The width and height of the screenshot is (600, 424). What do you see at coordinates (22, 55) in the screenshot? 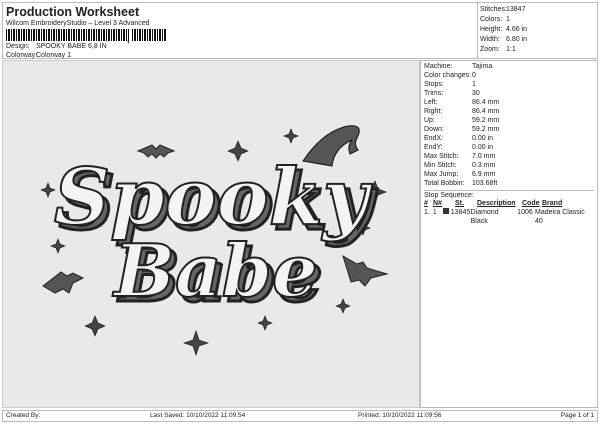
I see `colorway-label: Colorway:` at bounding box center [22, 55].